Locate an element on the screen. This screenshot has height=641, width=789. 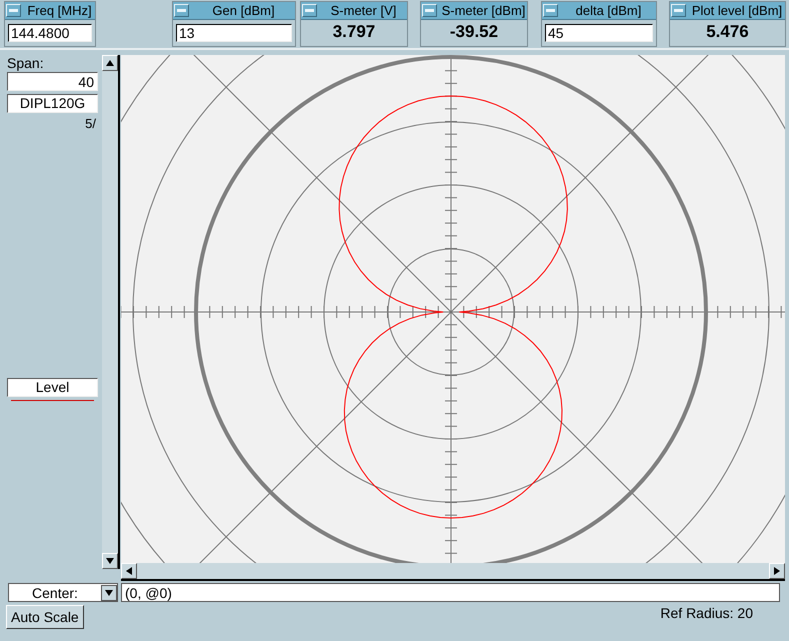
readout-value: -39.52 is located at coordinates (474, 32).